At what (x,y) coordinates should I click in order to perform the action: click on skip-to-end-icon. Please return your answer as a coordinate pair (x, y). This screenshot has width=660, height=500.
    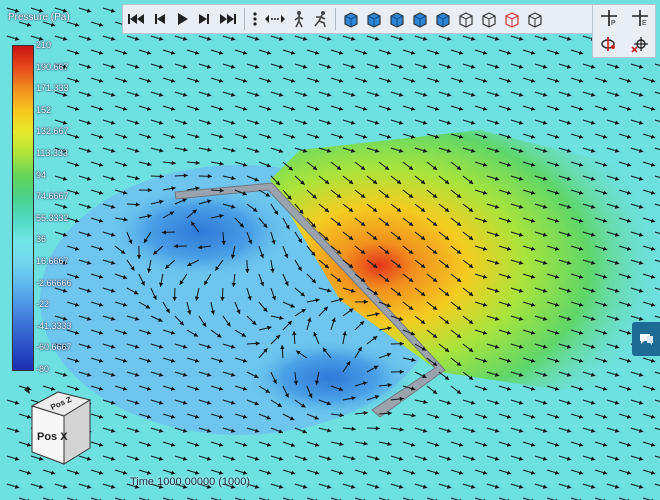
    Looking at the image, I should click on (228, 19).